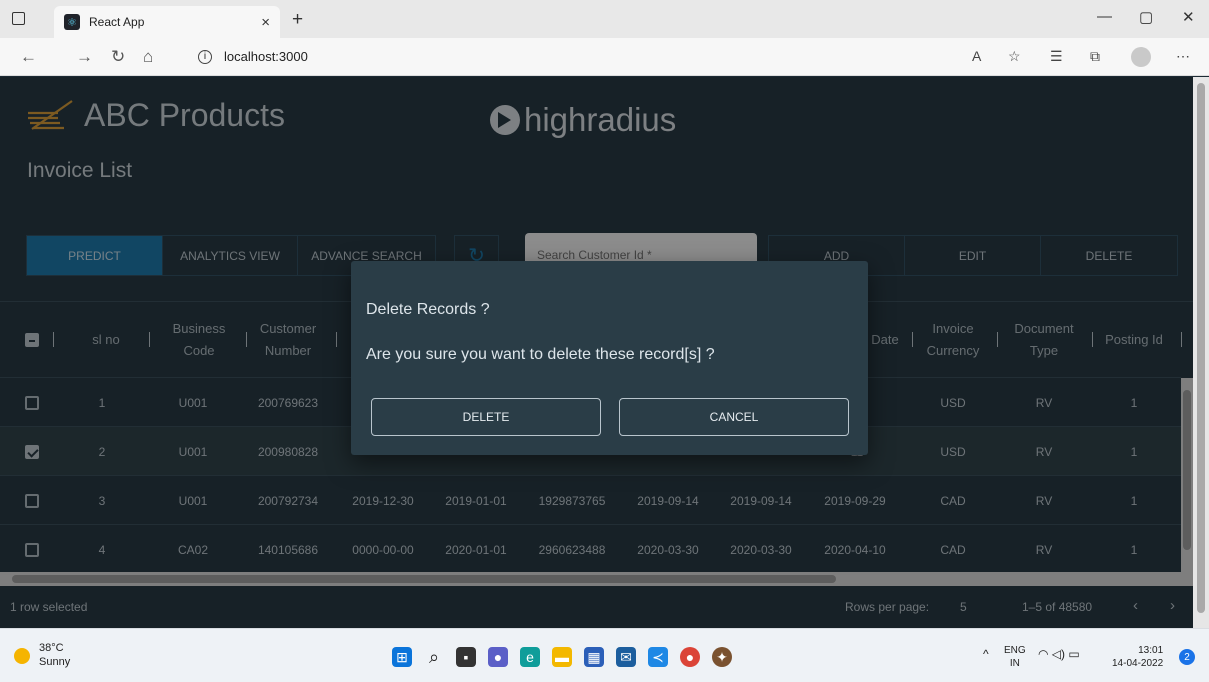 The width and height of the screenshot is (1209, 682). I want to click on read-aloud-icon: A, so click(976, 56).